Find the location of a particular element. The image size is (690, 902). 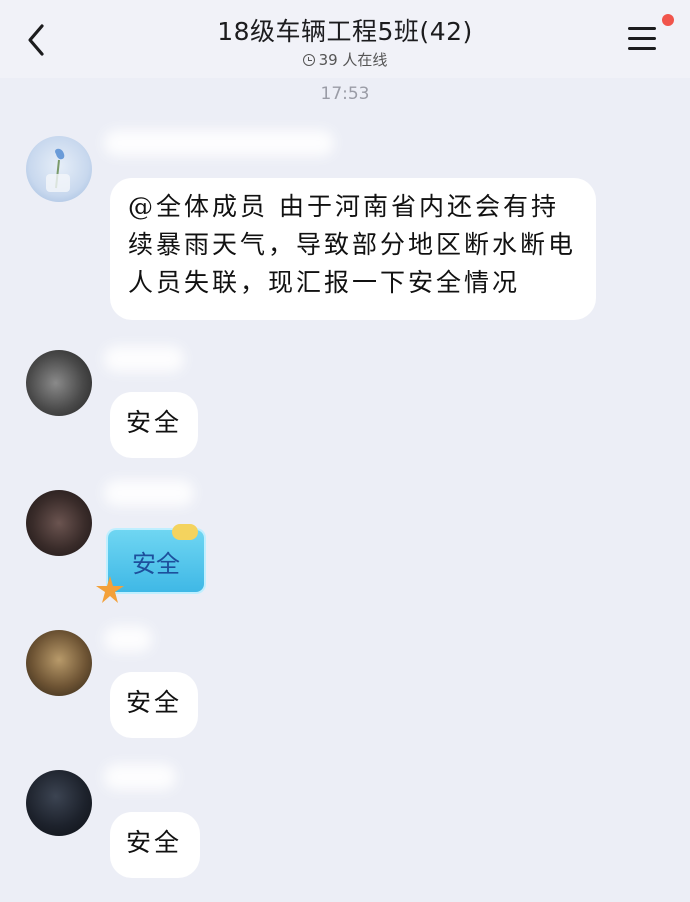

hamburger-menu-icon is located at coordinates (642, 28).